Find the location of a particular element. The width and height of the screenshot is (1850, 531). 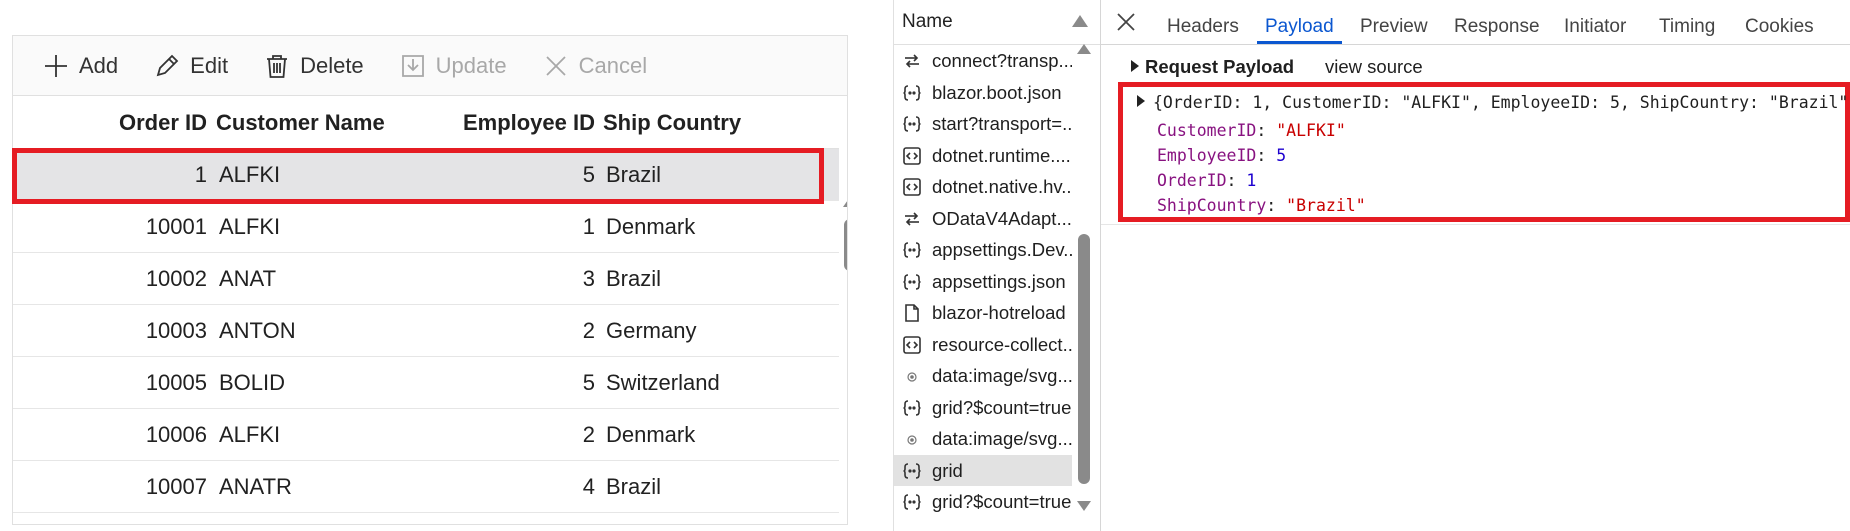

expand-triangle-icon is located at coordinates (1135, 66).